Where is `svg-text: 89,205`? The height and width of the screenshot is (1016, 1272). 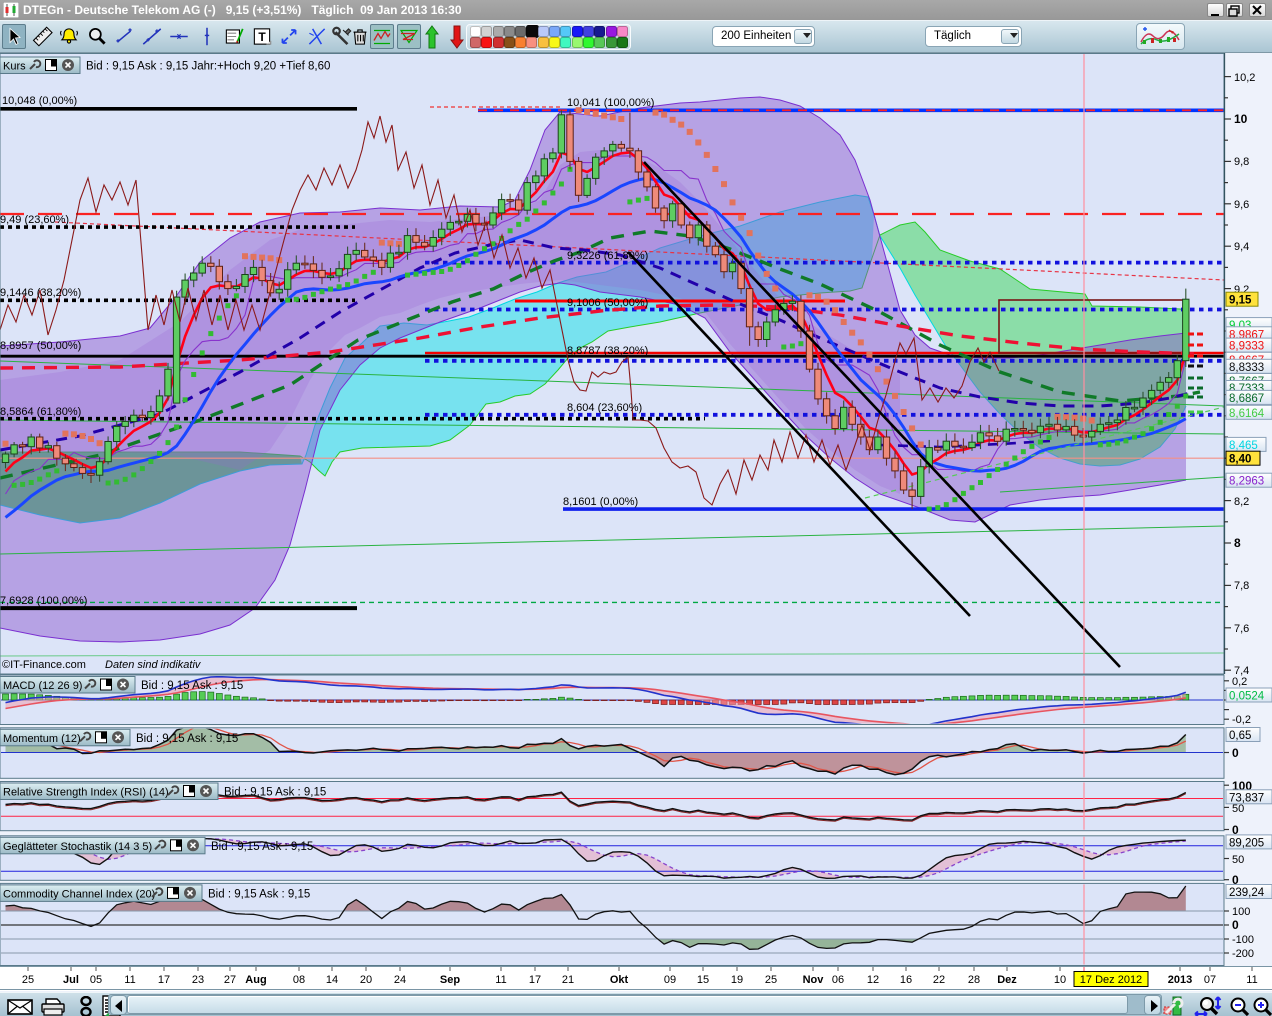
svg-text: 89,205 is located at coordinates (1246, 843).